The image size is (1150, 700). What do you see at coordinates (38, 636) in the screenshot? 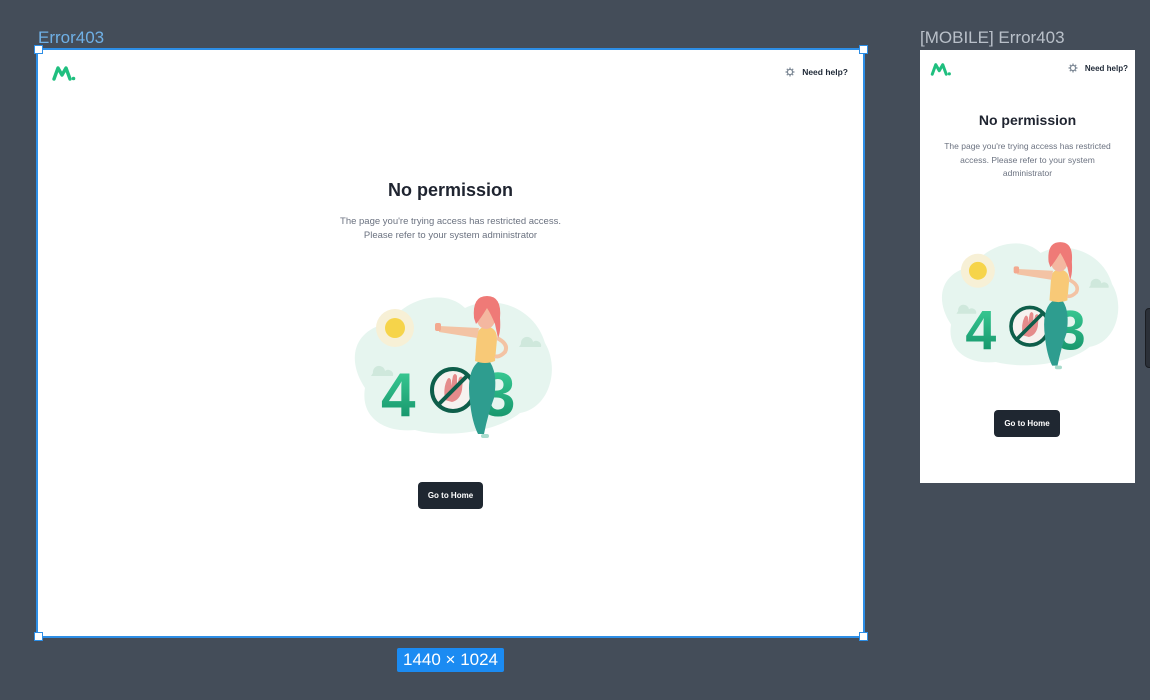
I see `resize-handle-bottom-left` at bounding box center [38, 636].